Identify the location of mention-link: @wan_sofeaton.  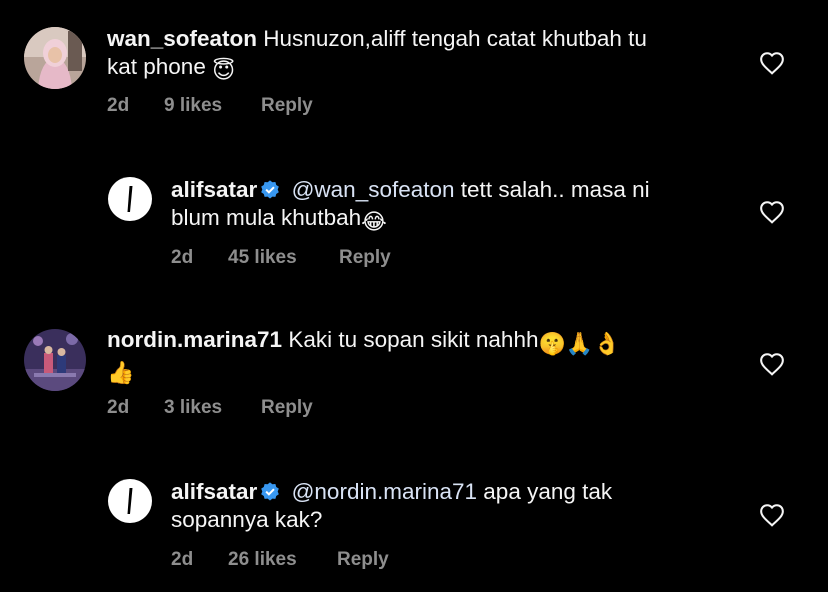
(373, 189).